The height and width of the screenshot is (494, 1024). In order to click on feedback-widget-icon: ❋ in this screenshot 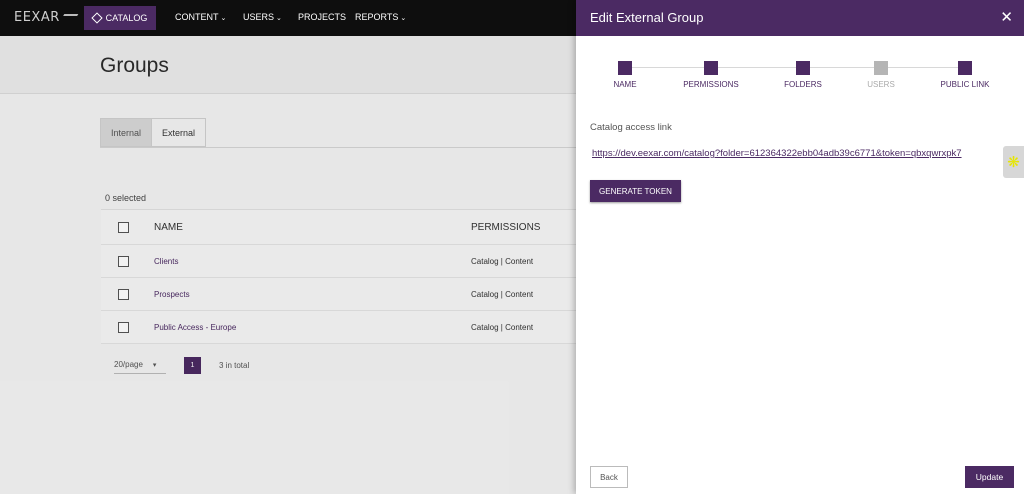, I will do `click(1013, 162)`.